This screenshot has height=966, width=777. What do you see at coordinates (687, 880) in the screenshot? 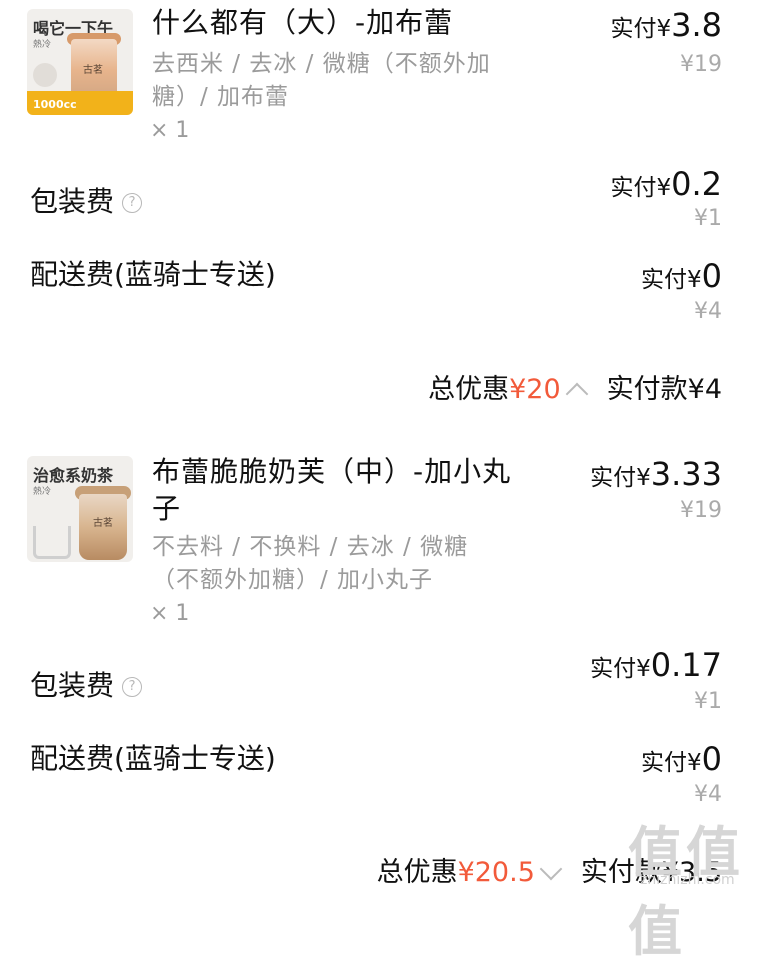
I see `watermark-domain: zhizhizhi.com` at bounding box center [687, 880].